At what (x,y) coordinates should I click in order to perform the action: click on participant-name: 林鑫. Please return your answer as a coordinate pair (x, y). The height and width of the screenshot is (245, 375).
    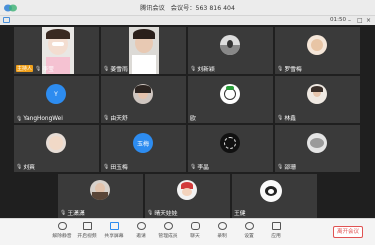
    Looking at the image, I should click on (290, 119).